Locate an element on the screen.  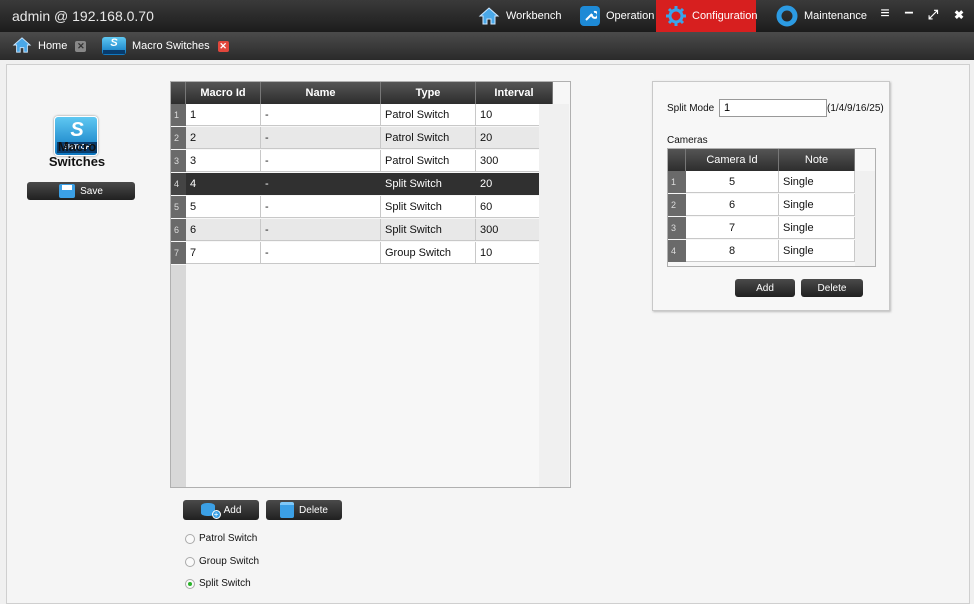
table-row: 2 2 - Patrol Switch 20 is located at coordinates (362, 138).